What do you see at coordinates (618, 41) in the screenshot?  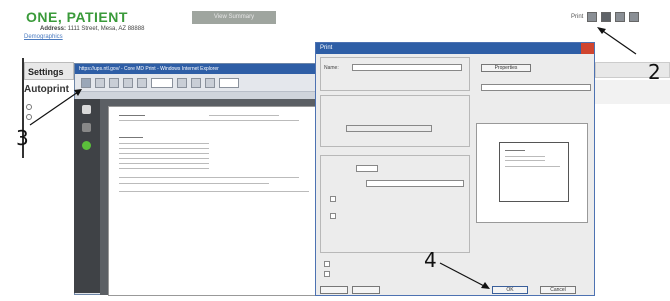 I see `arrow-2-line` at bounding box center [618, 41].